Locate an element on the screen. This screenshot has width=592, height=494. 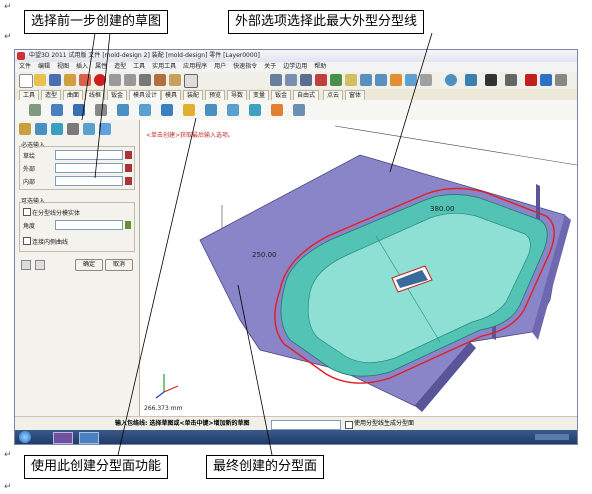
callout-select-sketch: 选择前一步创建的草图 is located at coordinates (96, 22).